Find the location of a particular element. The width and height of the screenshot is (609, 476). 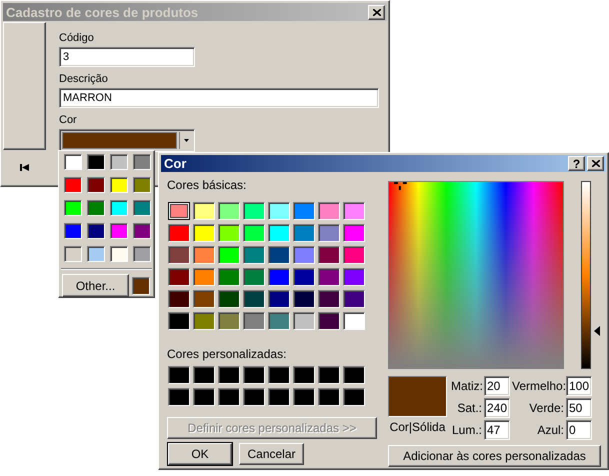

slider-arrow is located at coordinates (597, 331).